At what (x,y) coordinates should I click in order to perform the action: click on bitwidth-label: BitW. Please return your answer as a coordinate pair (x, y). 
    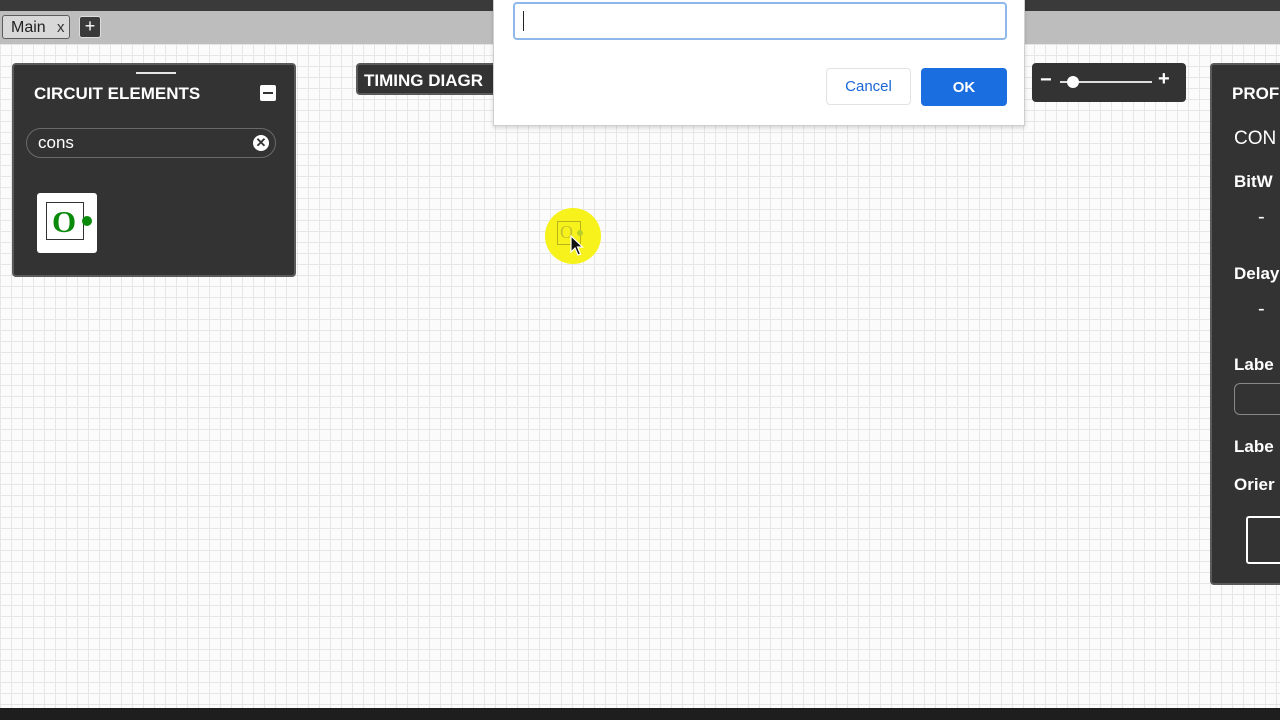
    Looking at the image, I should click on (1253, 181).